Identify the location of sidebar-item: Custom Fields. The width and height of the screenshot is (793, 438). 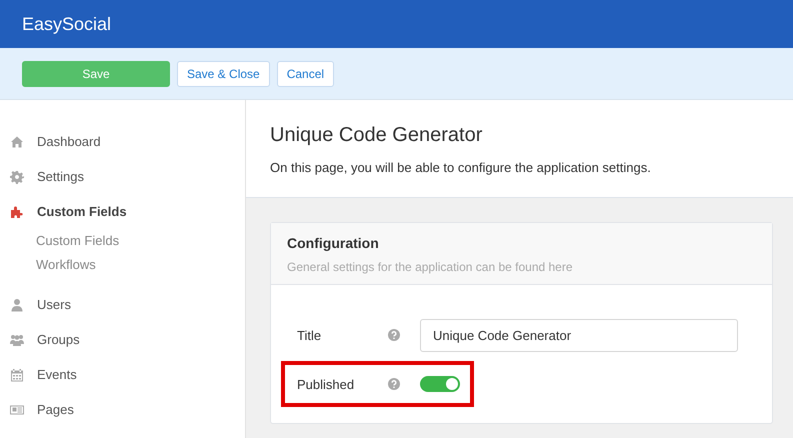
(122, 211).